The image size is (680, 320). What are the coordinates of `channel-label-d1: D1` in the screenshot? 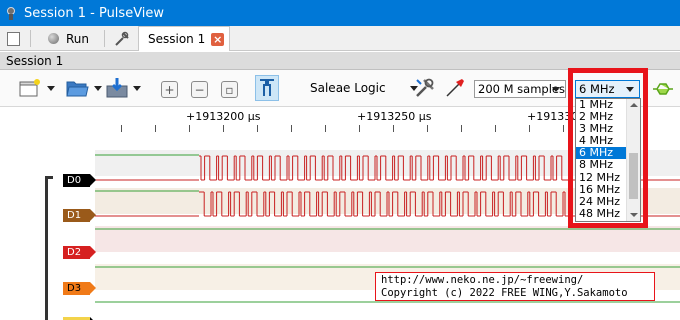 It's located at (79, 215).